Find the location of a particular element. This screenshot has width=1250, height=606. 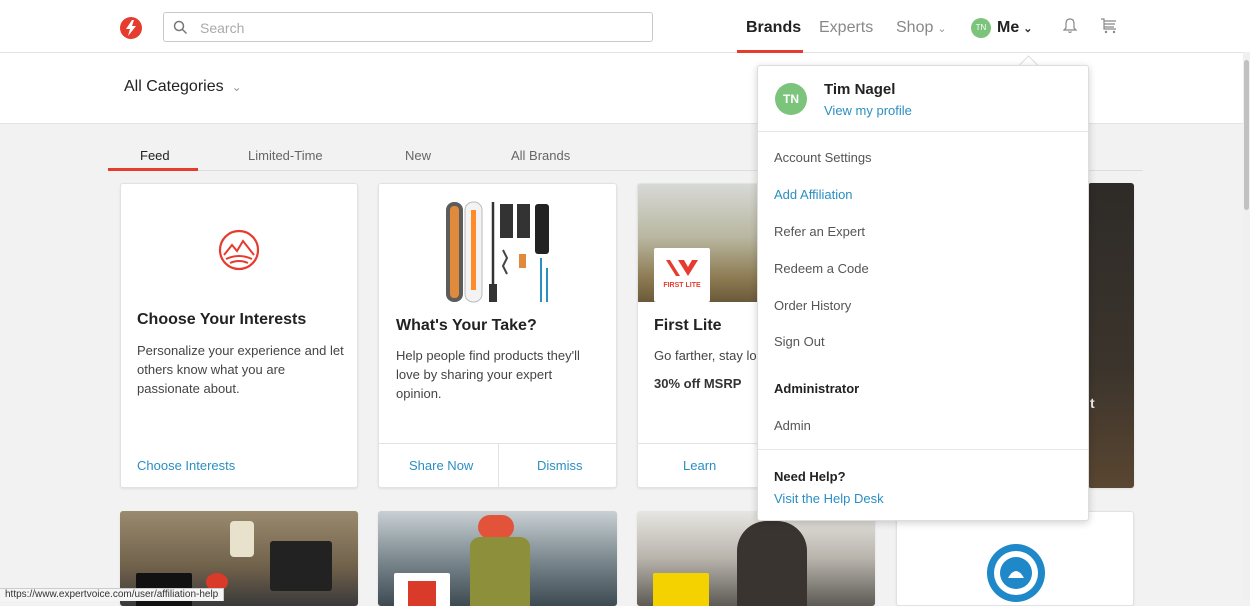

jacket-image is located at coordinates (500, 571).